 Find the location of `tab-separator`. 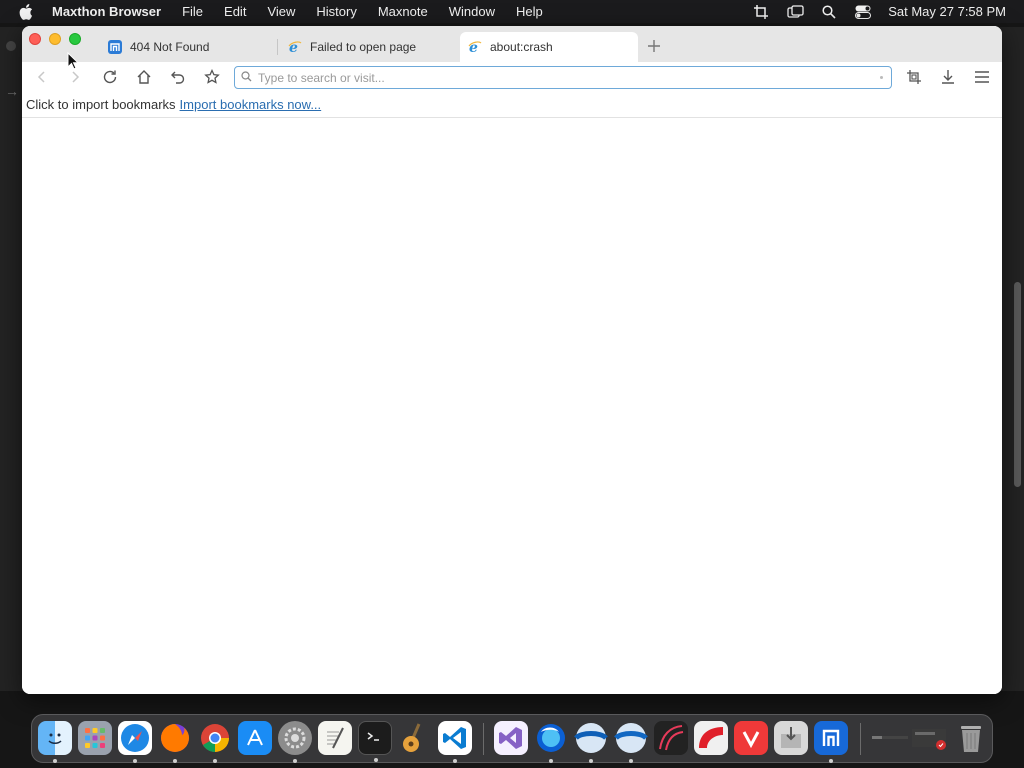

tab-separator is located at coordinates (277, 47).